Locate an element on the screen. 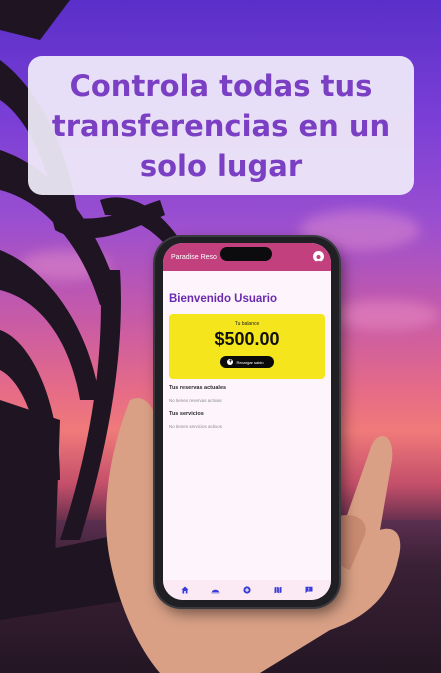 The image size is (441, 673). map-icon is located at coordinates (278, 590).